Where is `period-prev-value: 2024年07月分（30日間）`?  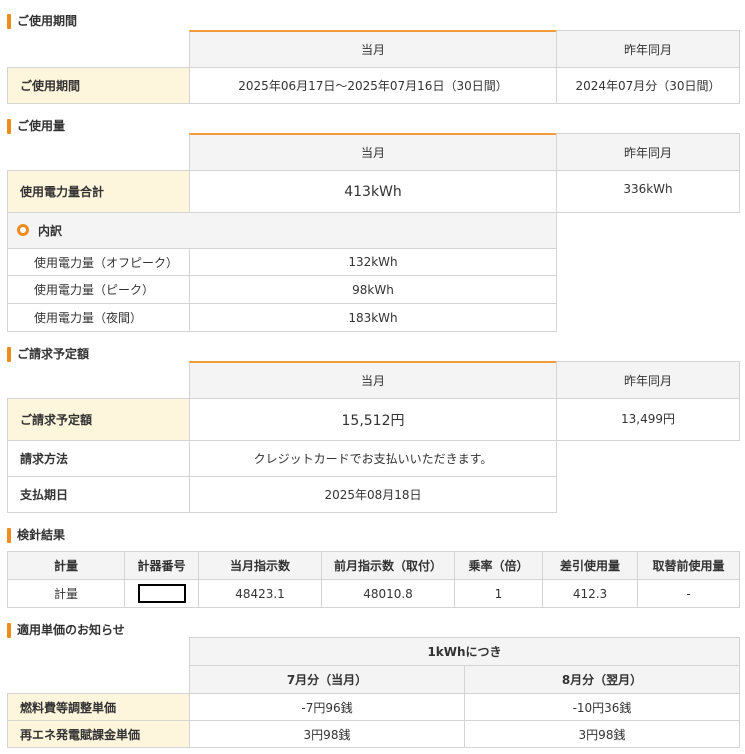
period-prev-value: 2024年07月分（30日間） is located at coordinates (648, 85).